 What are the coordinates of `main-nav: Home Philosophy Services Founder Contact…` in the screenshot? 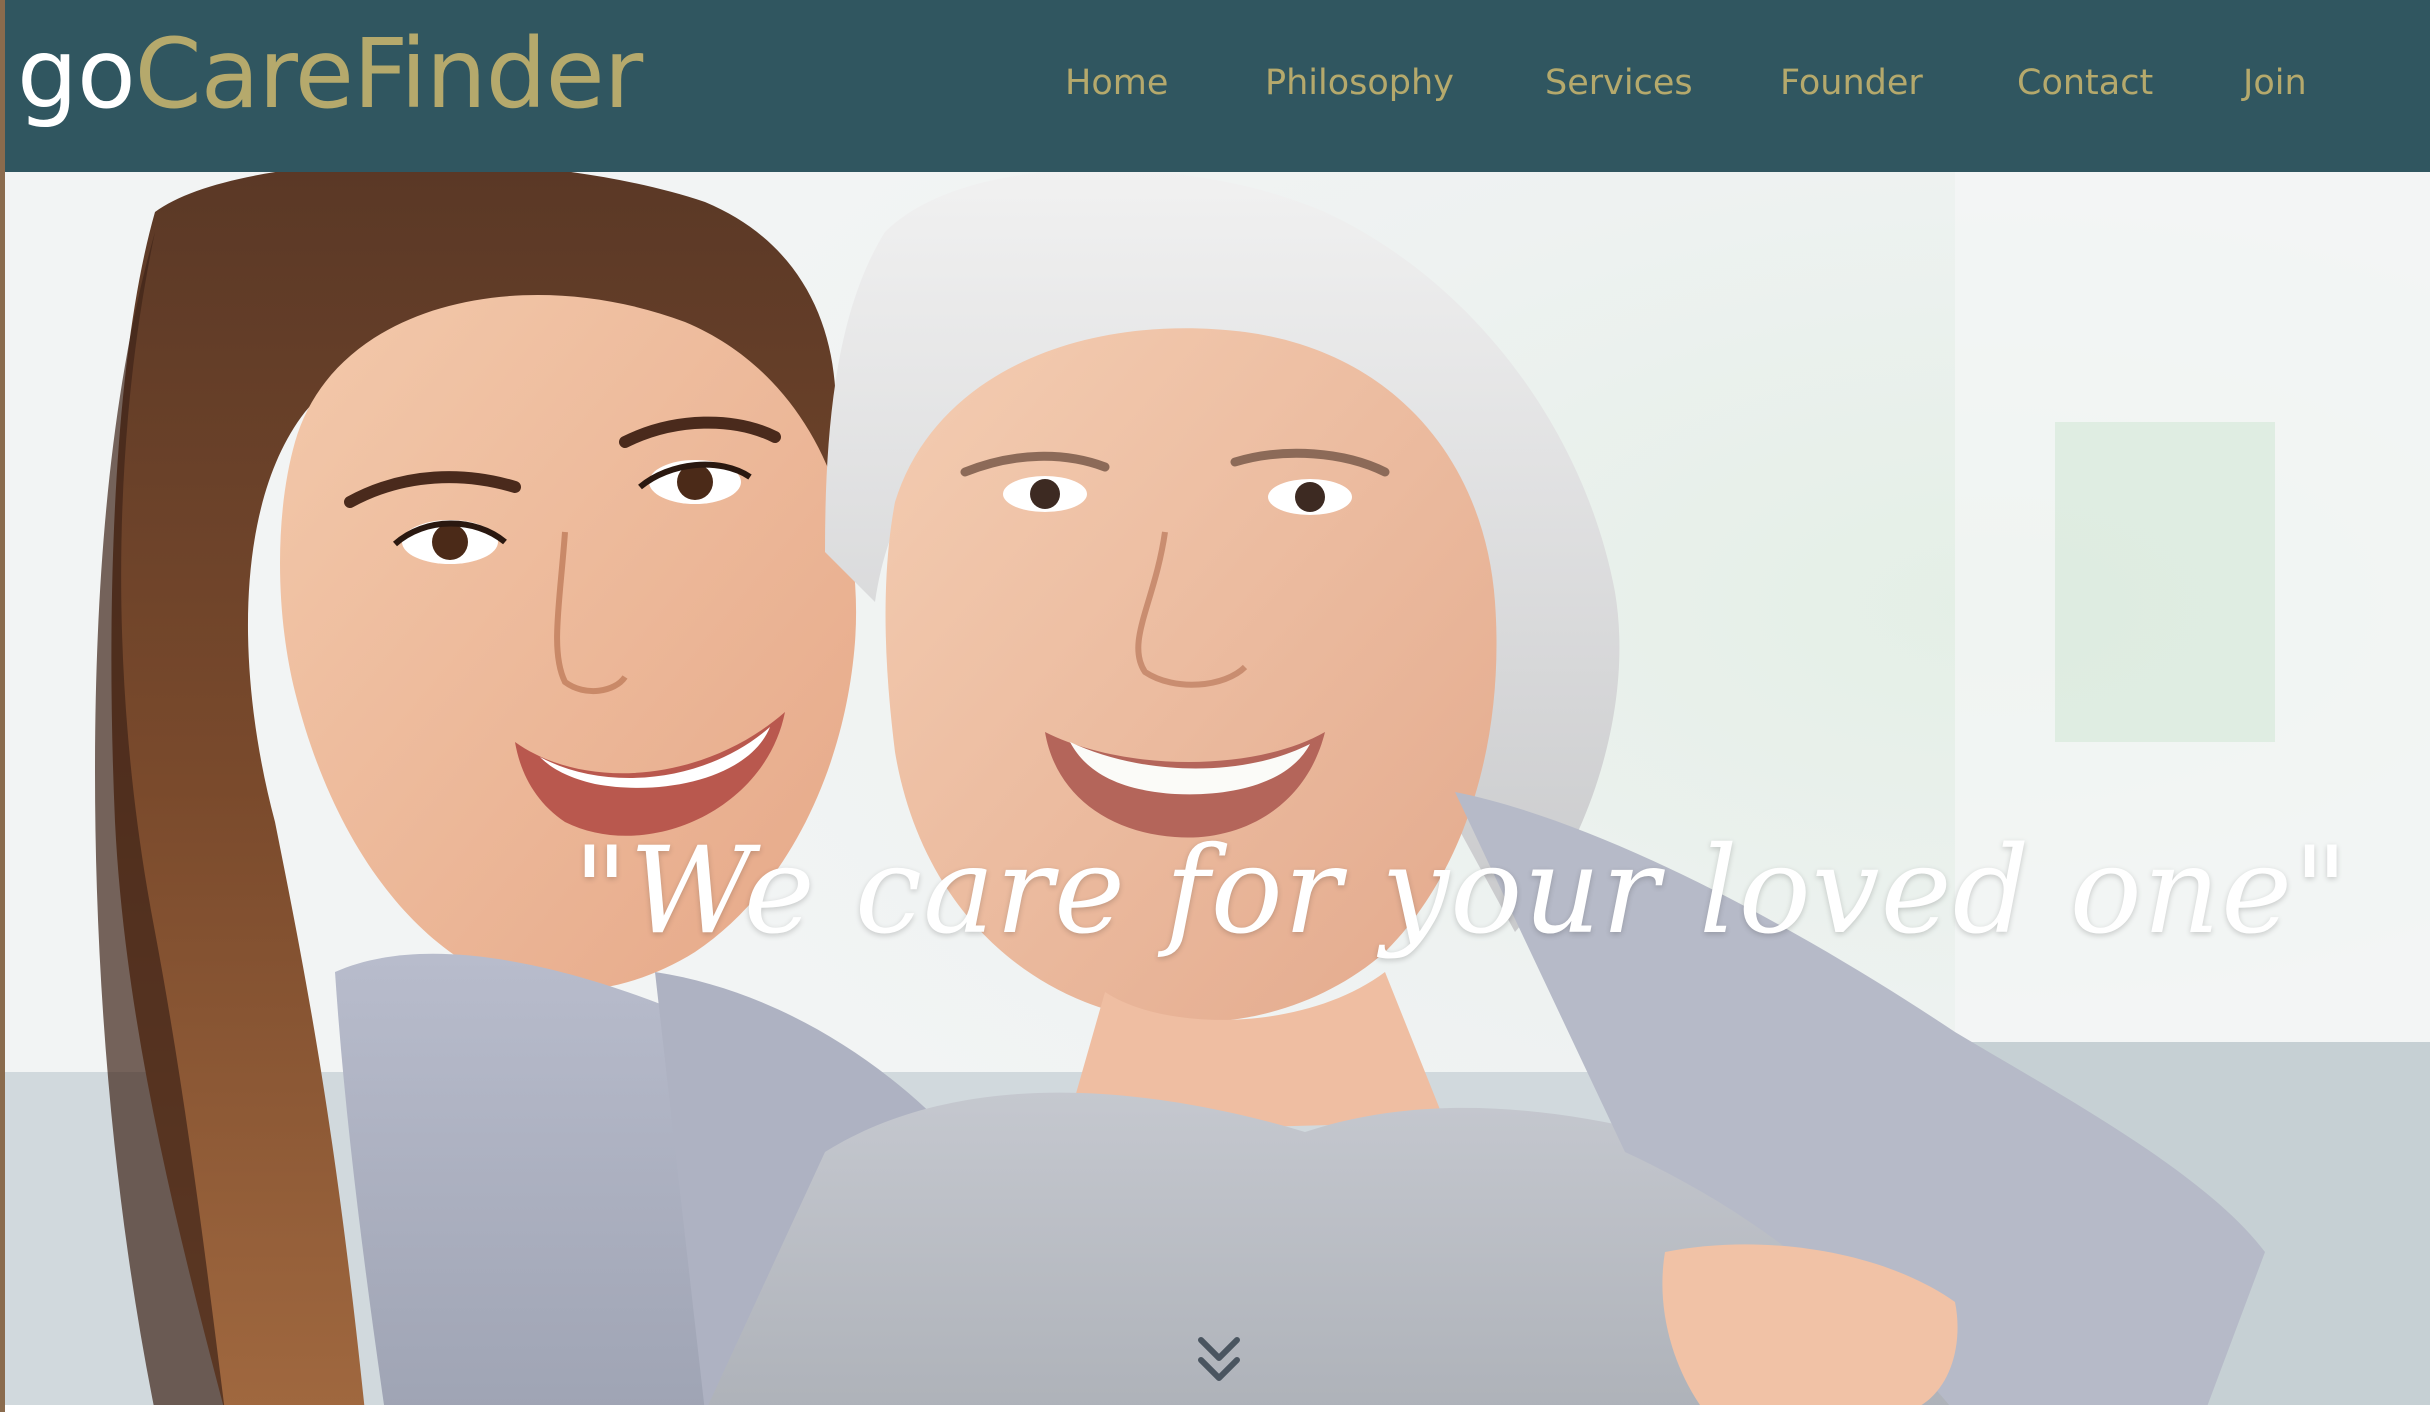 It's located at (1217, 86).